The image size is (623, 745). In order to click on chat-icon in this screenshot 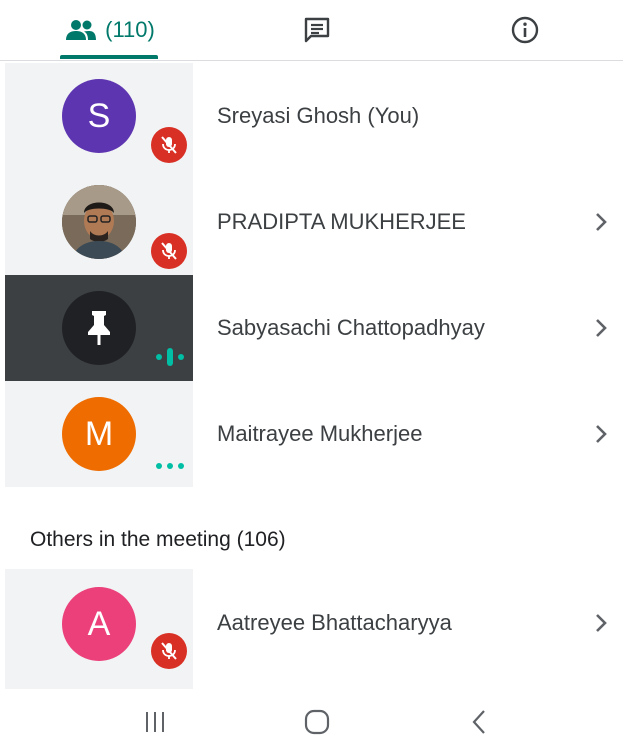, I will do `click(317, 30)`.